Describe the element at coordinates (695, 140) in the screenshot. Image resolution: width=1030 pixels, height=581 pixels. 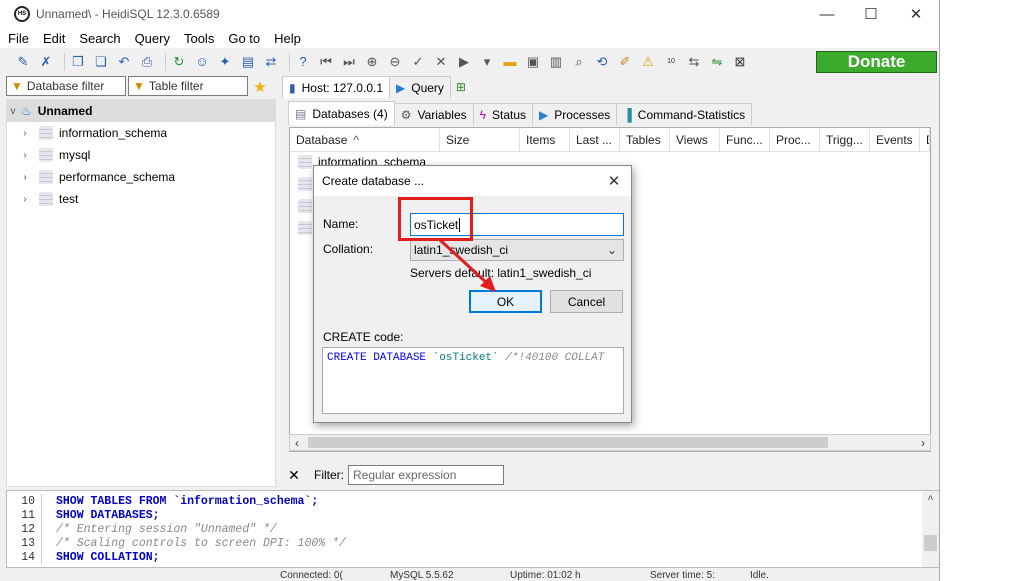
I see `column-header-views: Views` at that location.